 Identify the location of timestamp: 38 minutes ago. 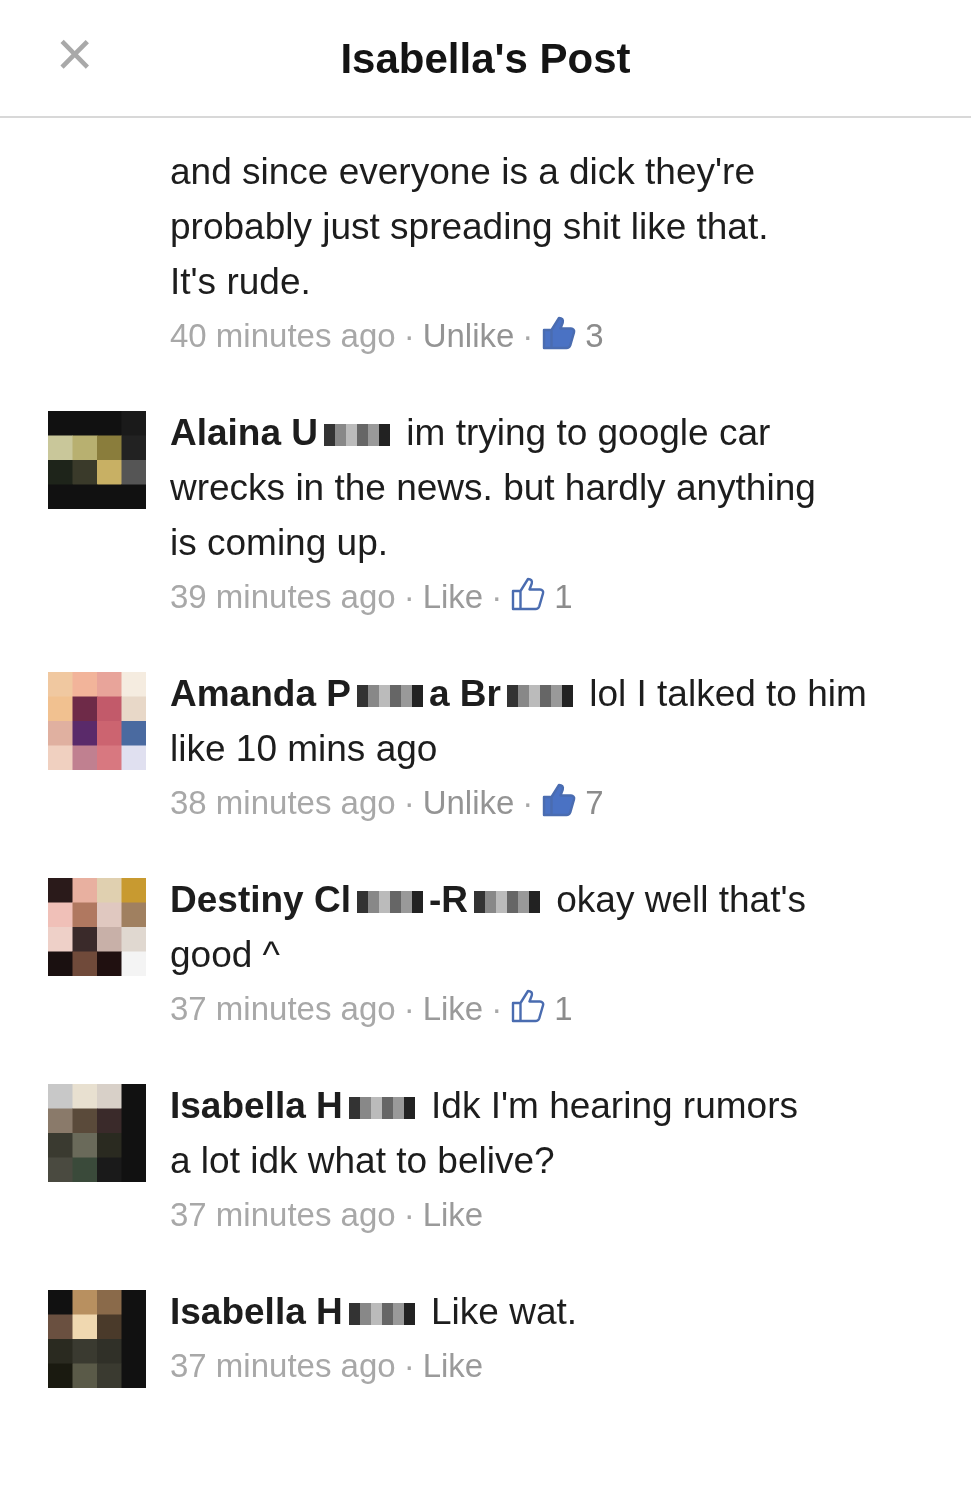
(283, 802).